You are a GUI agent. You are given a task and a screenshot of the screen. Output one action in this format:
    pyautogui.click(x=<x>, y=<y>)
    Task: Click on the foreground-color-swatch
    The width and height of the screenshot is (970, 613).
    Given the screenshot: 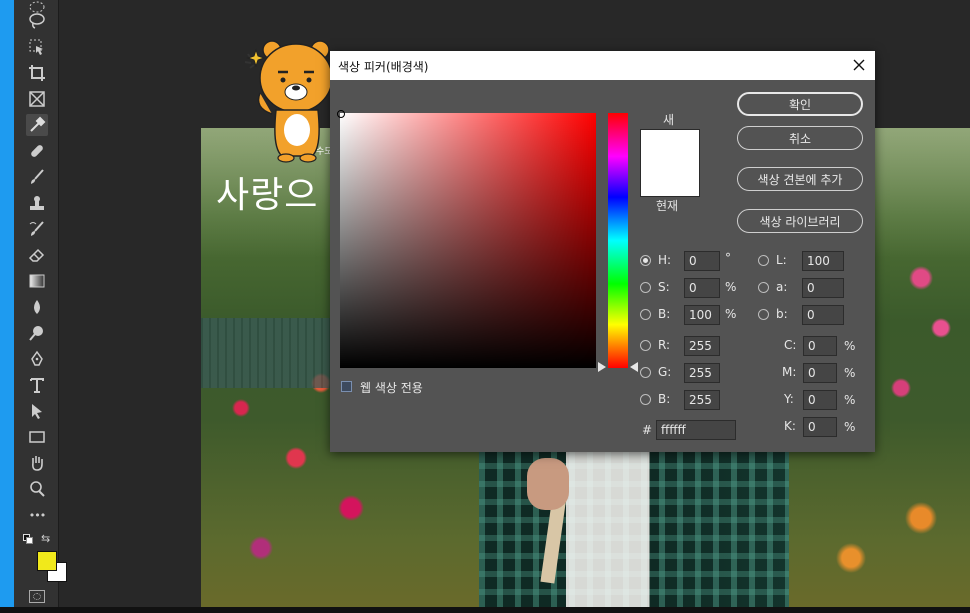 What is the action you would take?
    pyautogui.click(x=47, y=561)
    